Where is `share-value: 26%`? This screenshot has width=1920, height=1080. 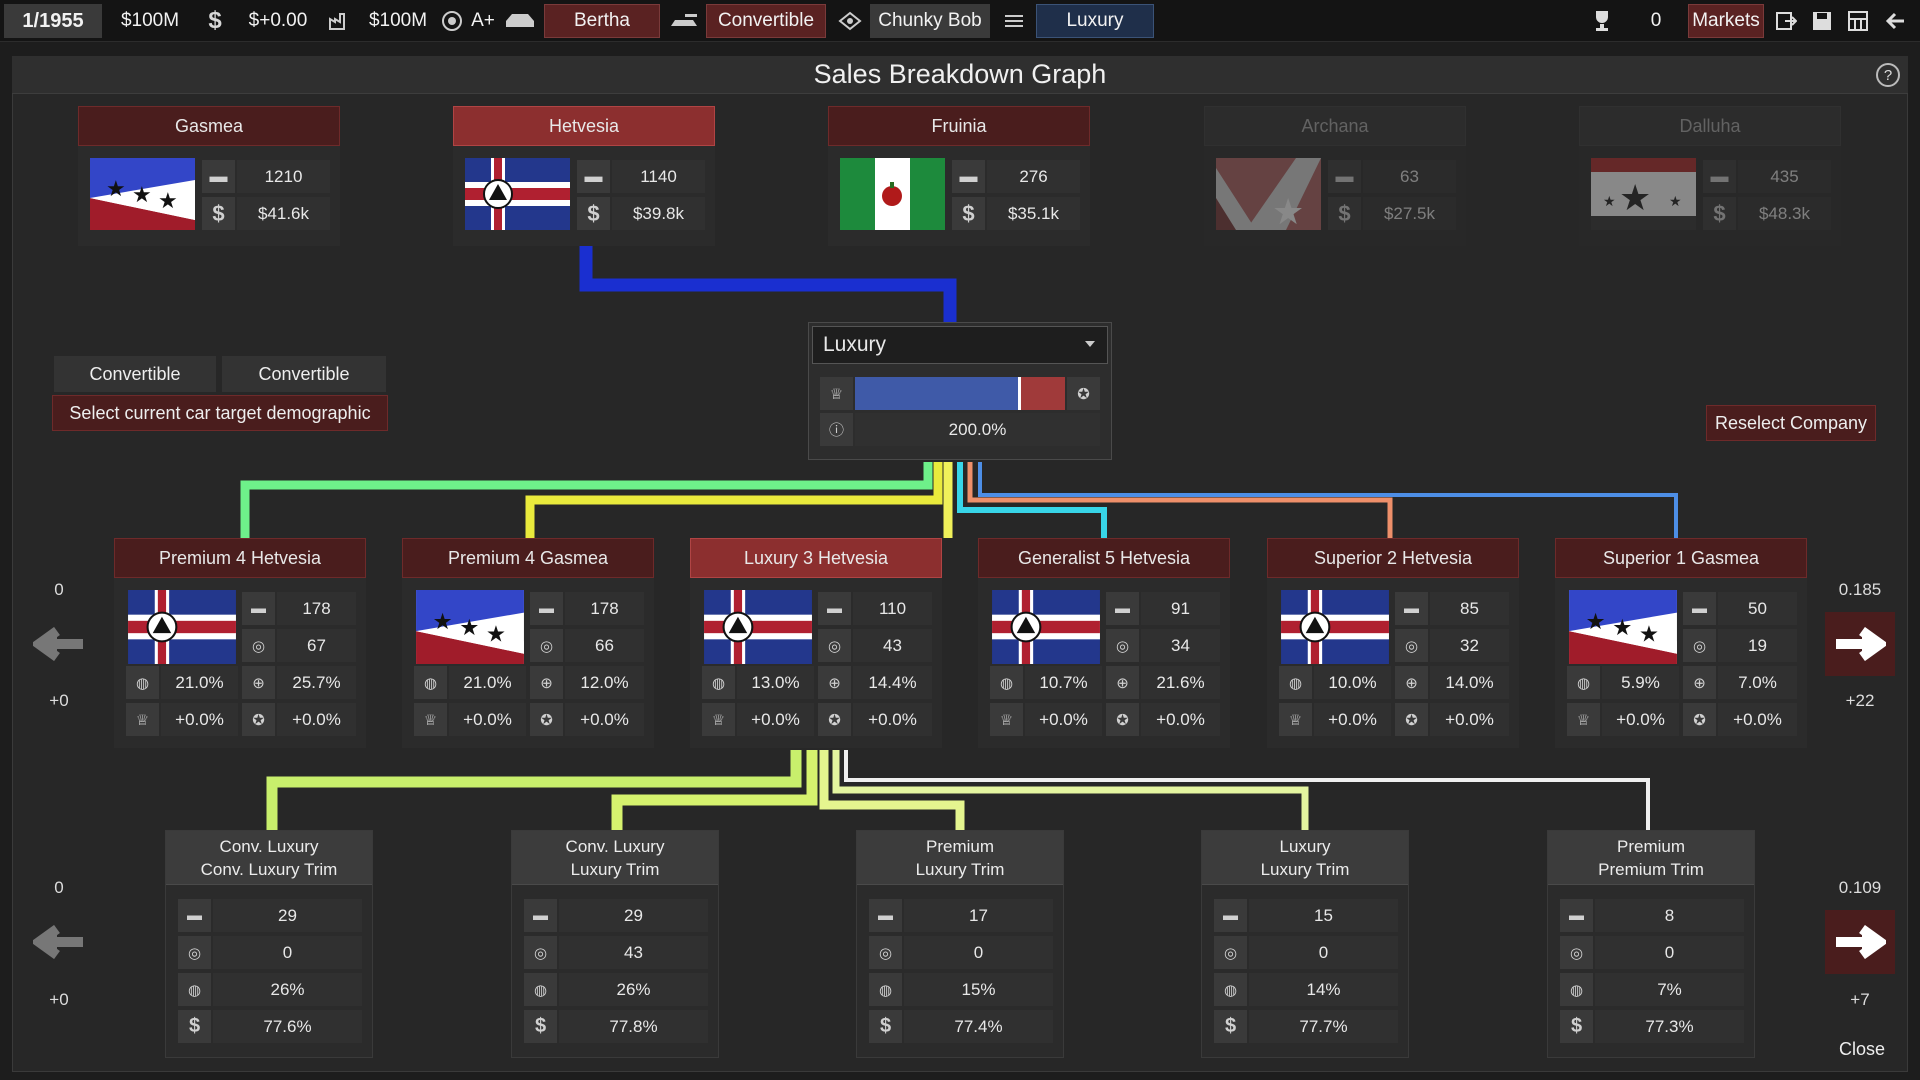 share-value: 26% is located at coordinates (287, 989).